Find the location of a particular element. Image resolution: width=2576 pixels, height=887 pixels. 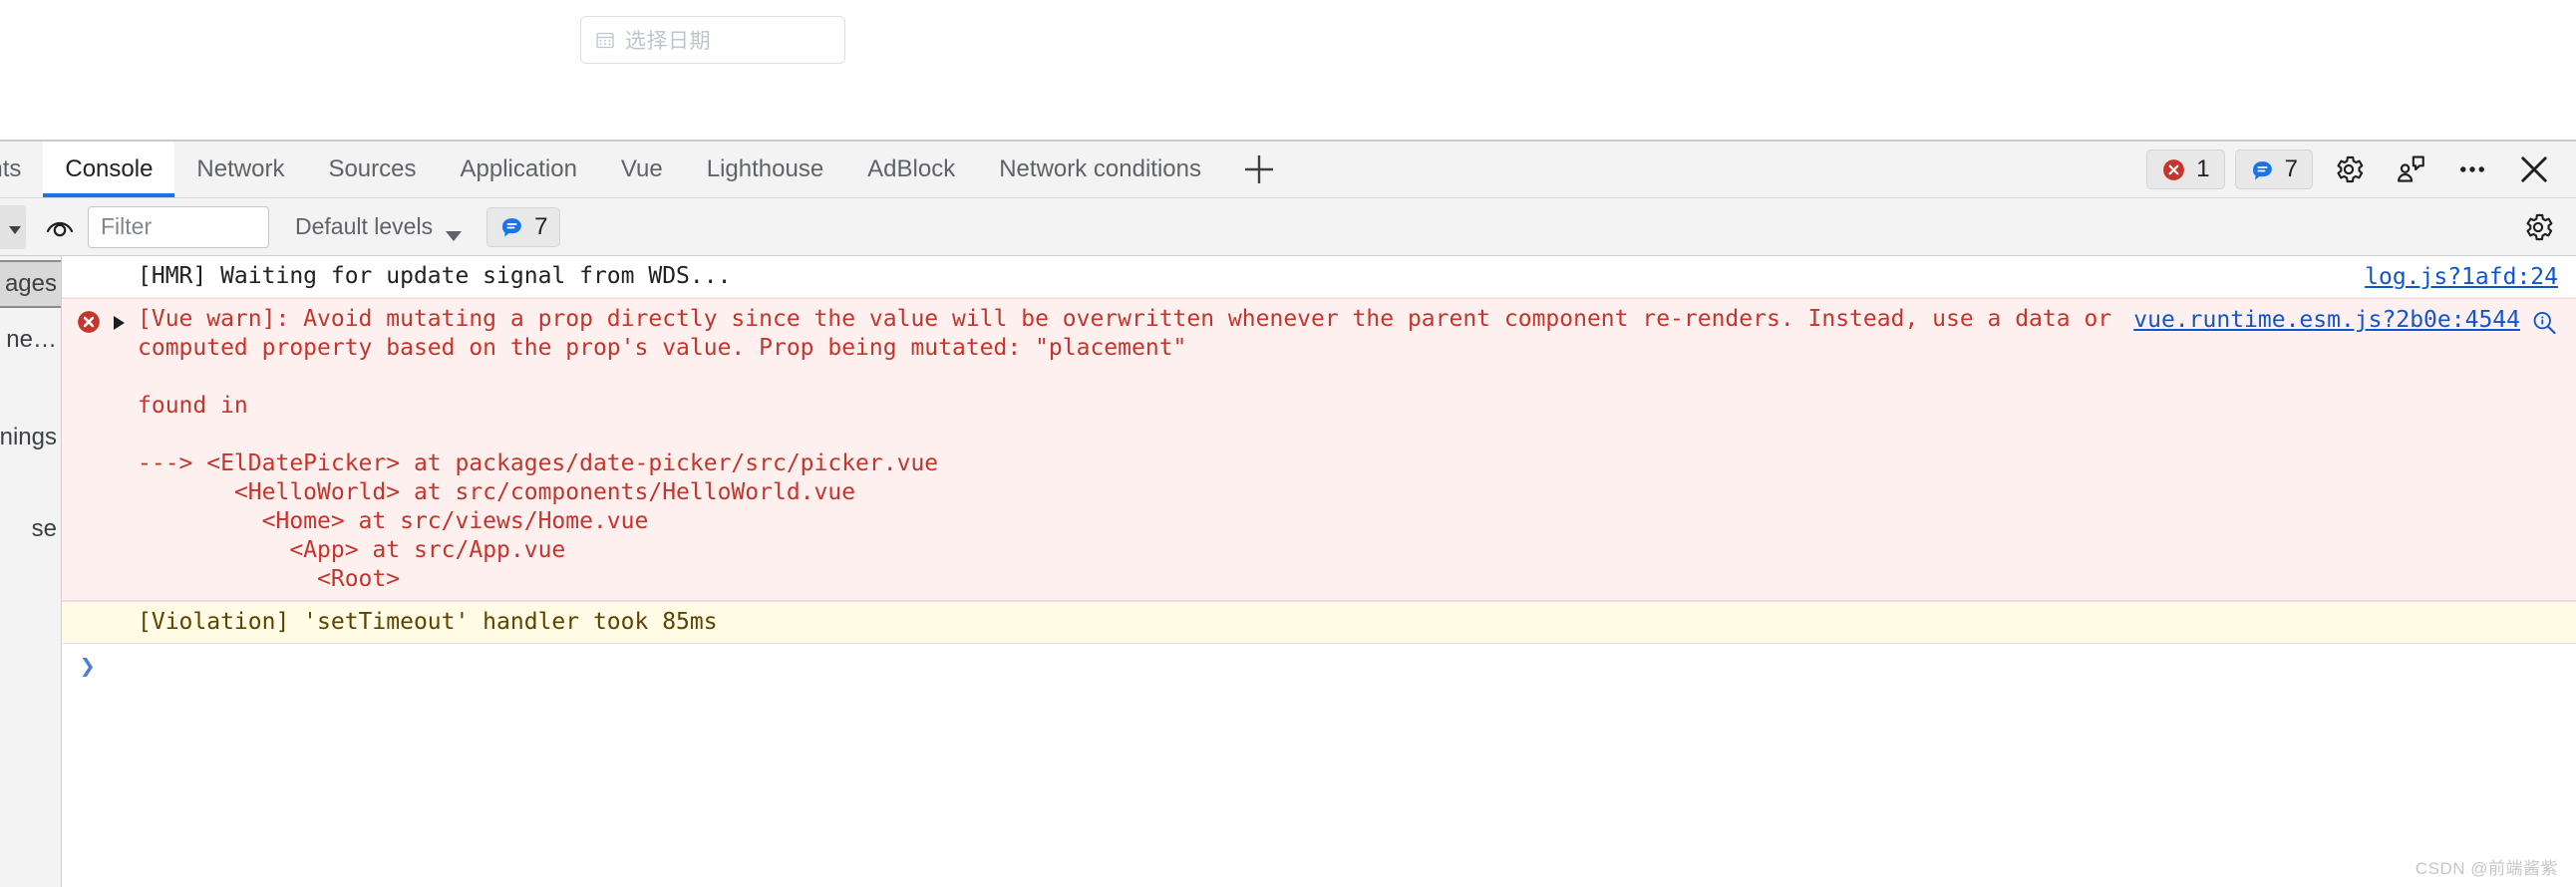

search-magnifier-icon is located at coordinates (2544, 323).